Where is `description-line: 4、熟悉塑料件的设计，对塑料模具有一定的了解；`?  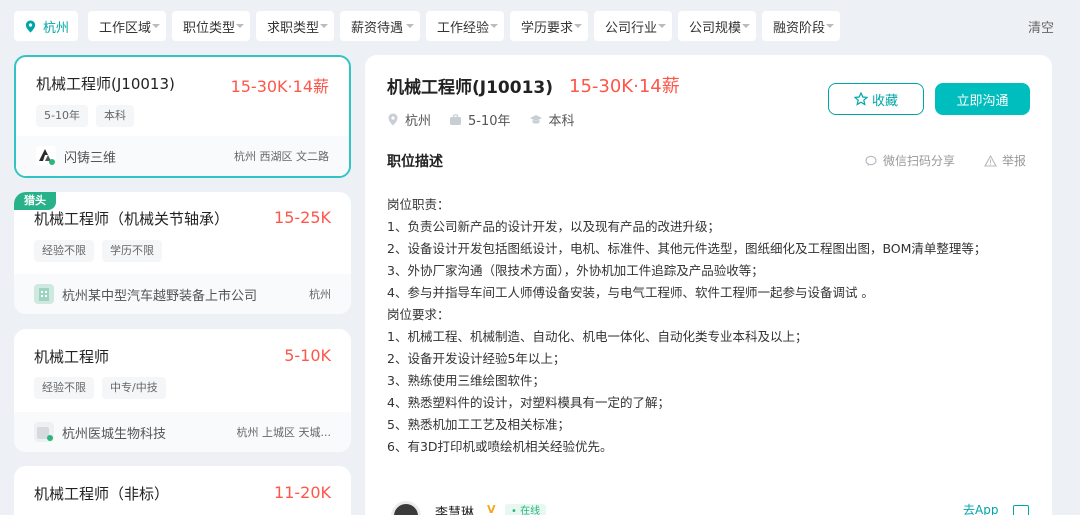
description-line: 4、熟悉塑料件的设计，对塑料模具有一定的了解； is located at coordinates (528, 402).